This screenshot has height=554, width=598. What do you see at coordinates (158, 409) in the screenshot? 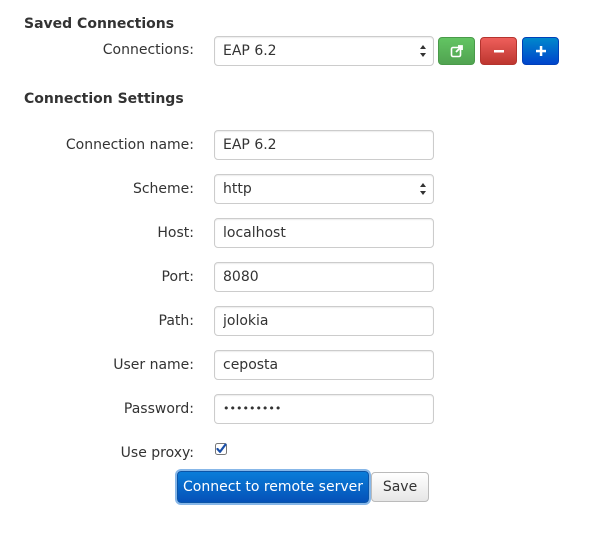
I see `password-label: Password:` at bounding box center [158, 409].